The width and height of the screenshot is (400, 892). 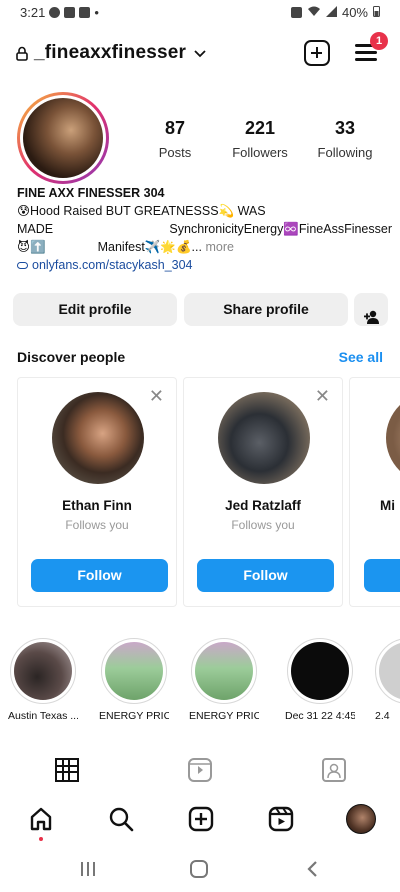 I want to click on highlight-caption: 2.4, so click(x=382, y=716).